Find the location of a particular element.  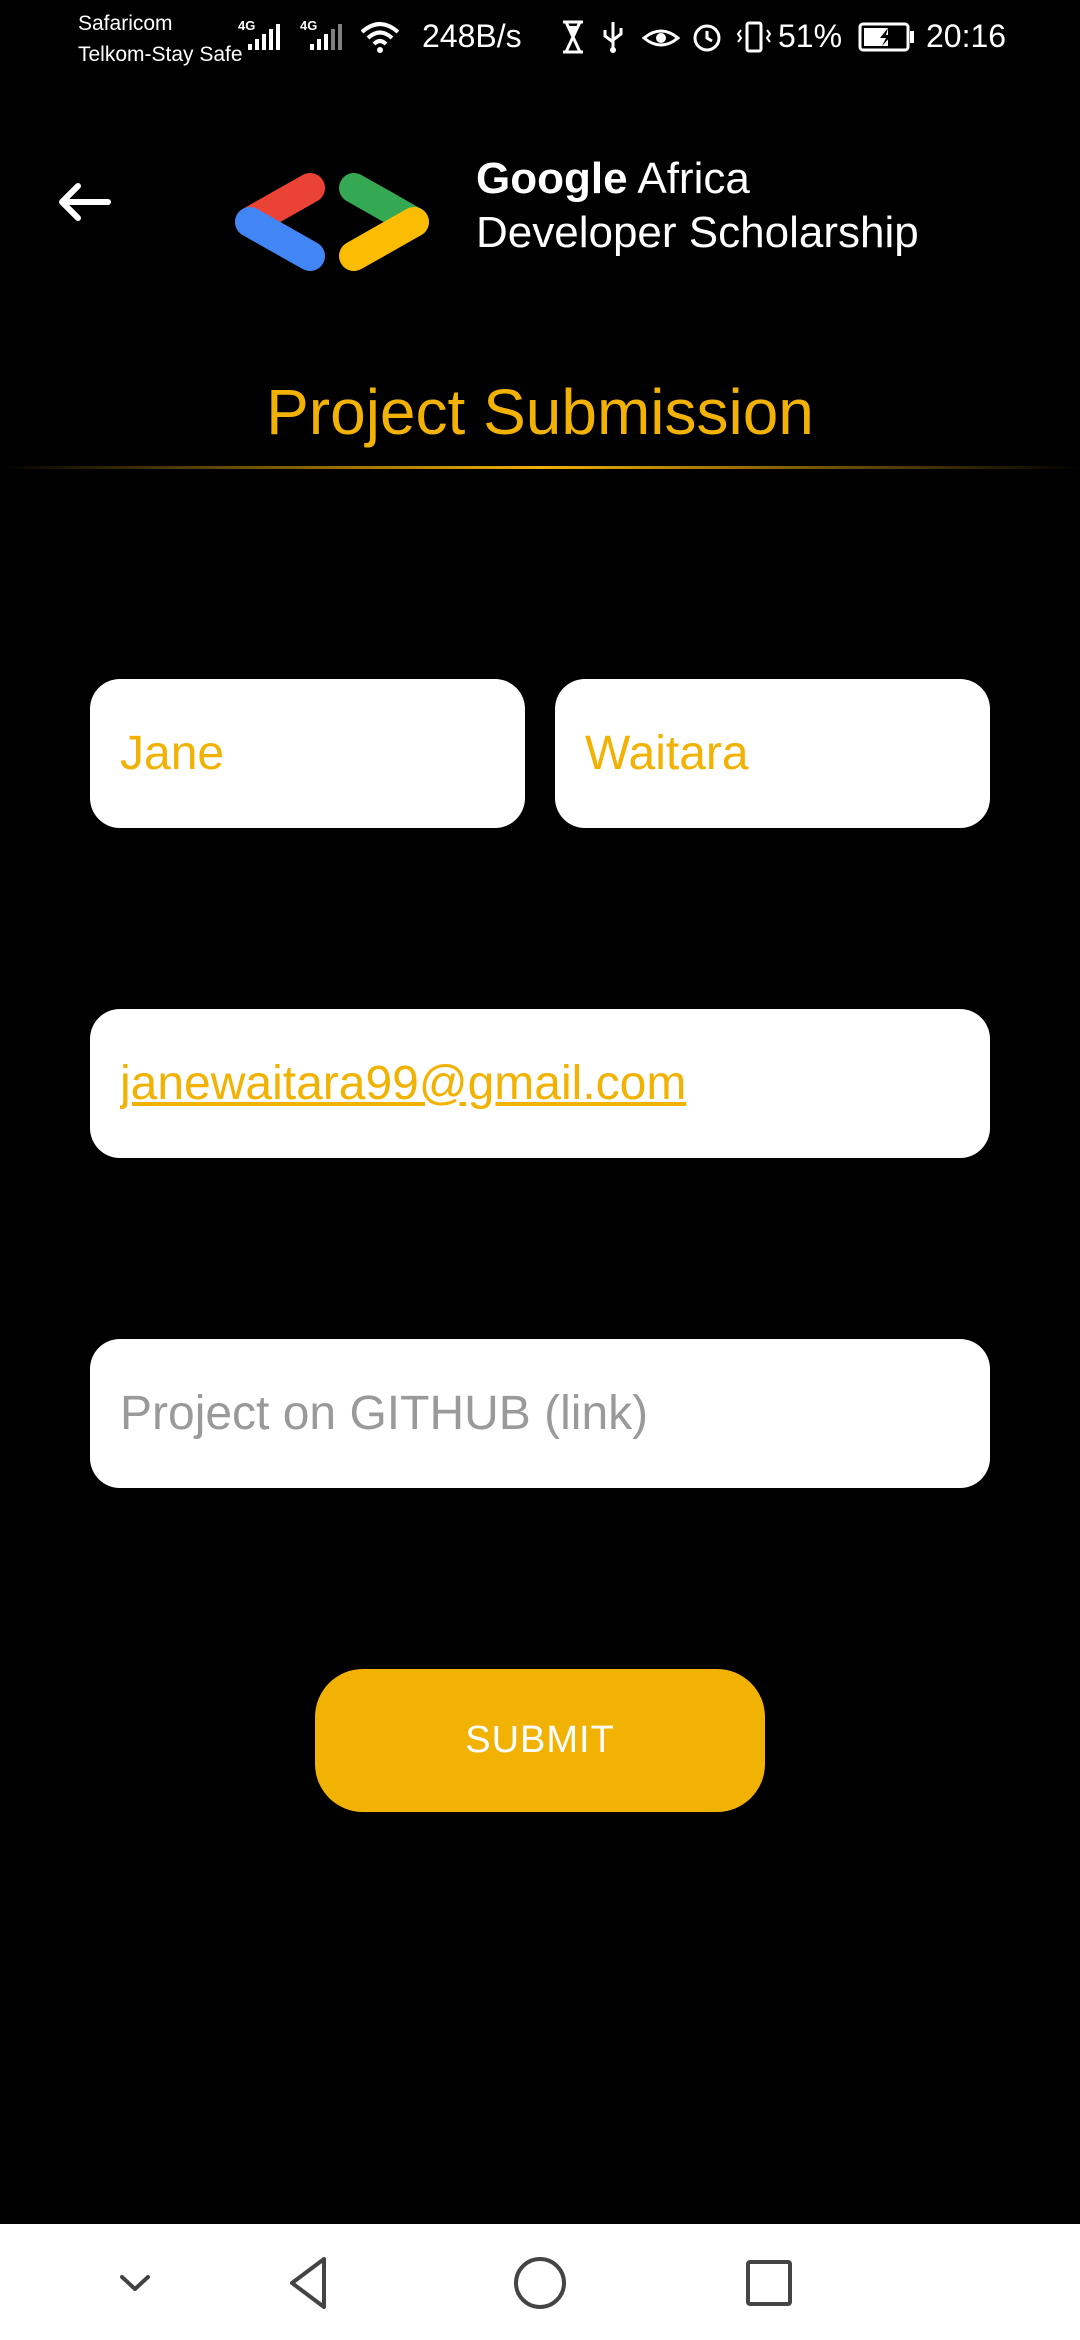

battery-charging-icon is located at coordinates (886, 37).